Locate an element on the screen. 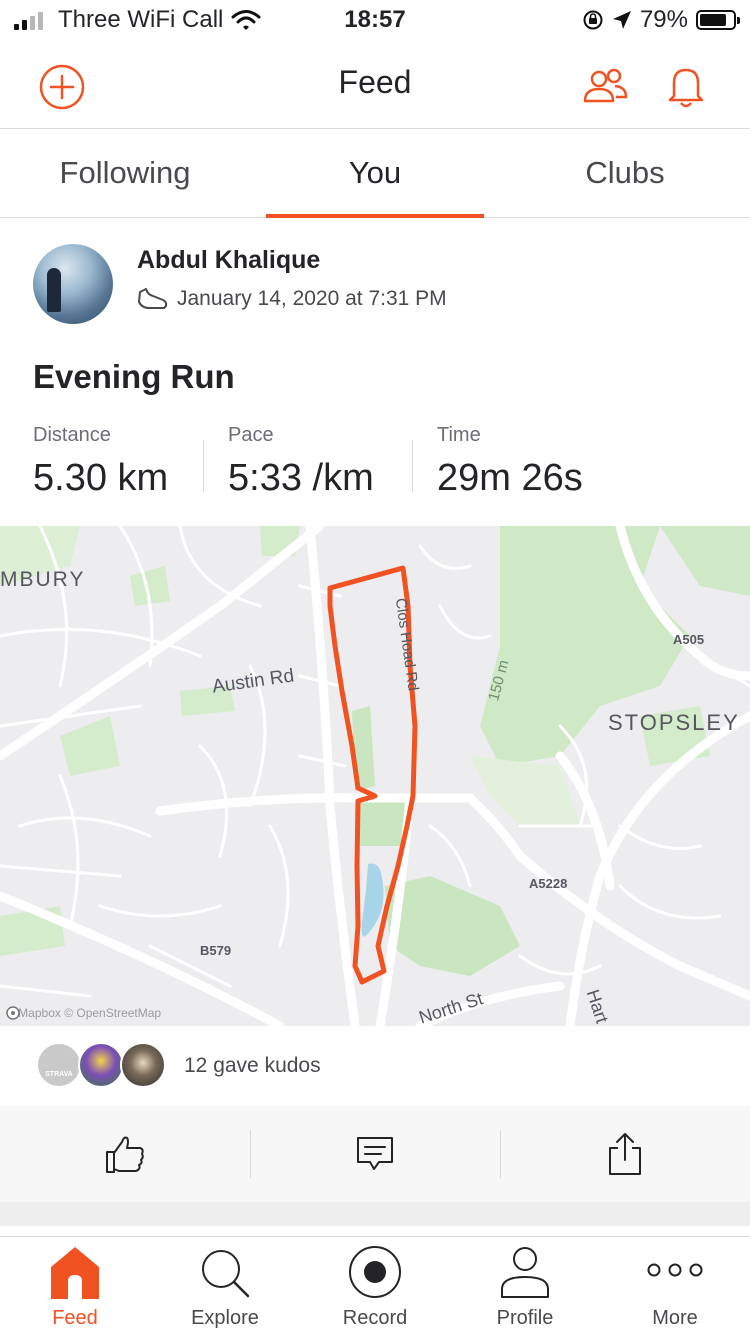 The image size is (750, 1335). kudos-avatars: STRAVA is located at coordinates (101, 1066).